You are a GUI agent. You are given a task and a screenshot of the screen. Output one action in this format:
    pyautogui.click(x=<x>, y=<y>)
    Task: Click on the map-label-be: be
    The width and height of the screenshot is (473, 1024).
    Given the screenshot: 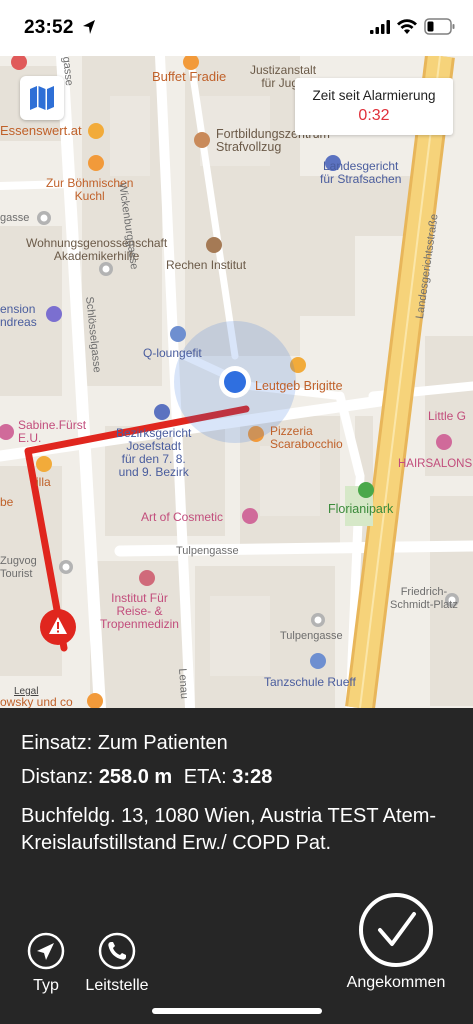 What is the action you would take?
    pyautogui.click(x=7, y=502)
    